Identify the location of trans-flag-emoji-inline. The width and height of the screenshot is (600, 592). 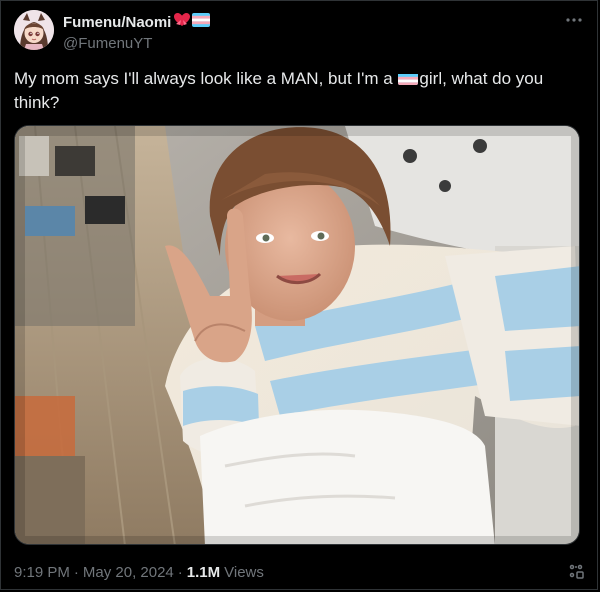
(408, 78).